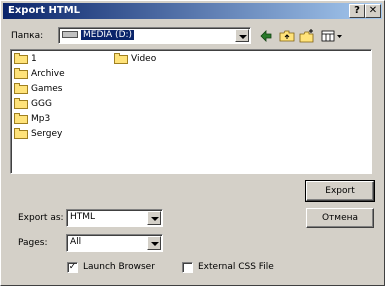  What do you see at coordinates (41, 218) in the screenshot?
I see `export-as-label: Export as:` at bounding box center [41, 218].